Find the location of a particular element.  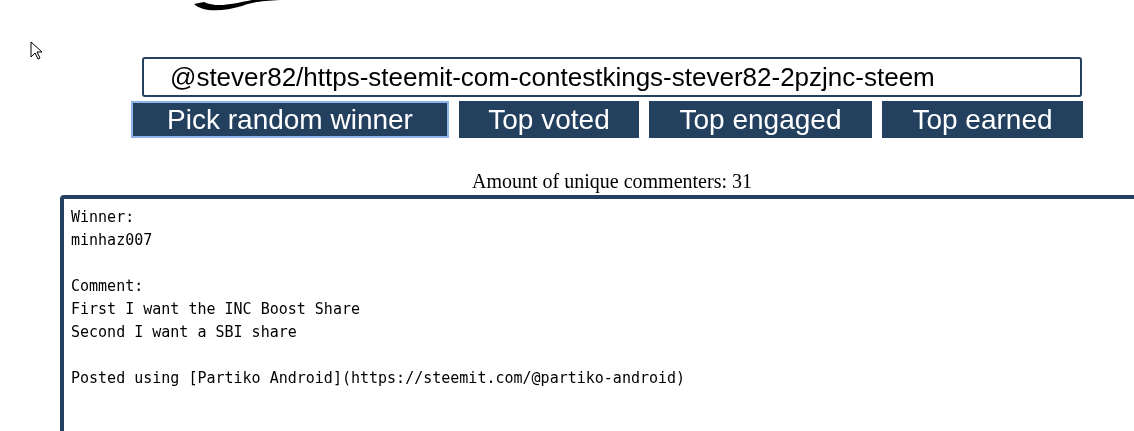

output-line: First I want the INC Boost Share is located at coordinates (216, 309).